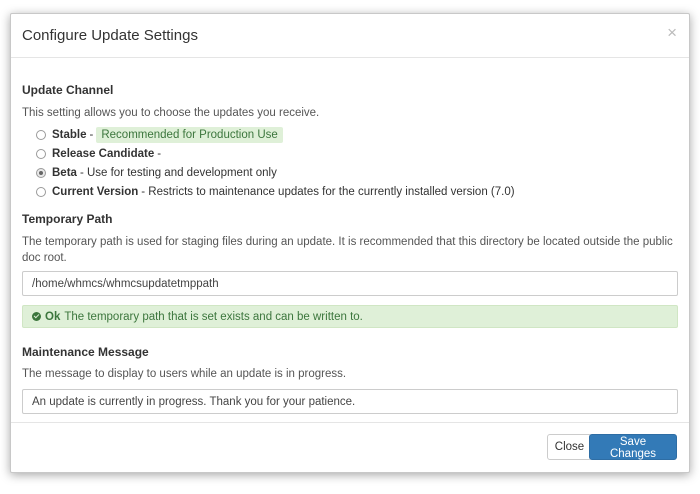 This screenshot has height=494, width=700. What do you see at coordinates (68, 90) in the screenshot?
I see `update-channel-label: Update Channel` at bounding box center [68, 90].